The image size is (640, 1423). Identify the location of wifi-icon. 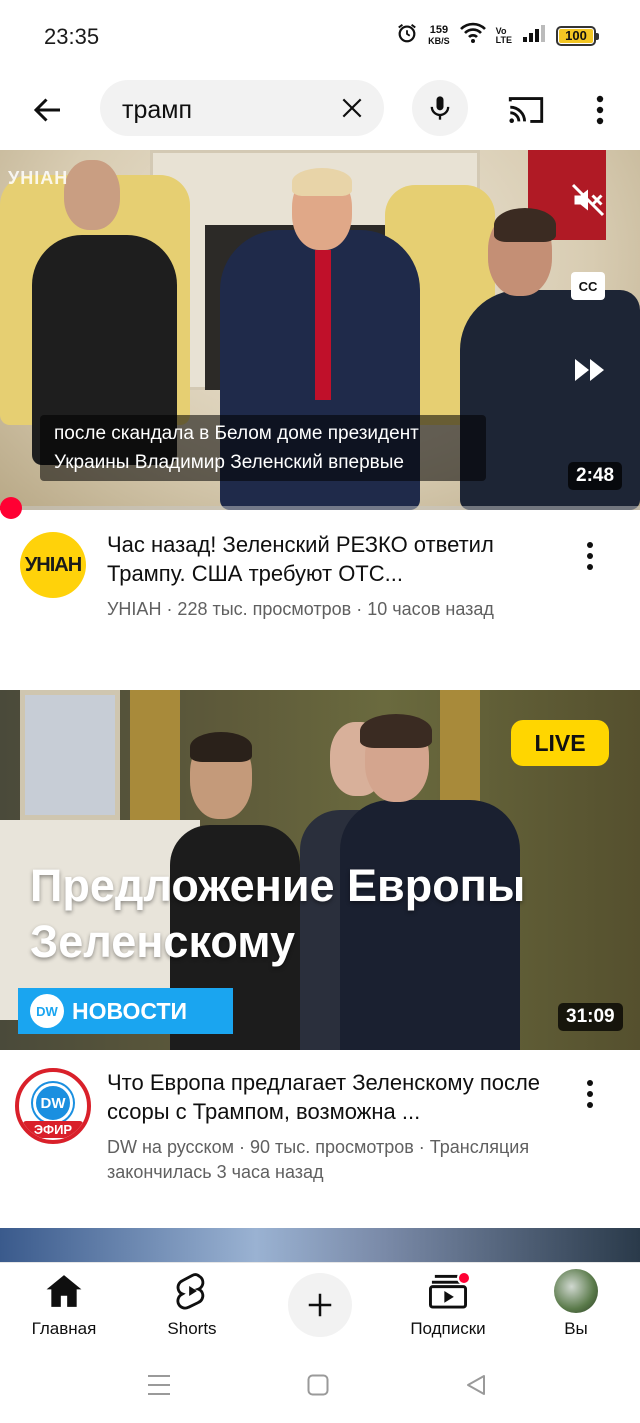
(472, 35).